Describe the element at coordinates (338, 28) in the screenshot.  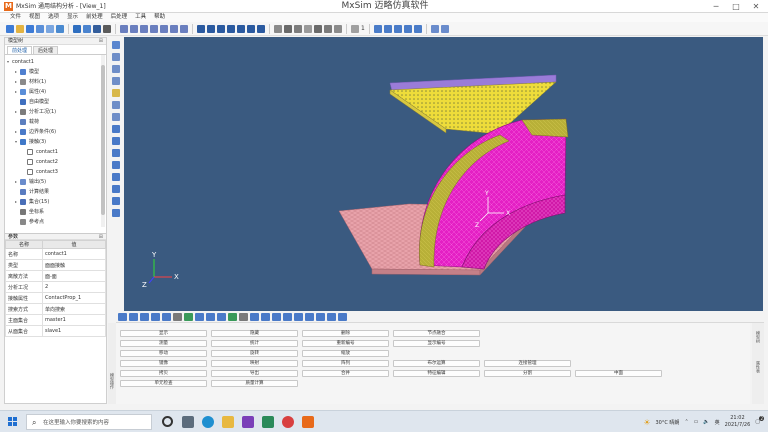
I see `fit-icon` at that location.